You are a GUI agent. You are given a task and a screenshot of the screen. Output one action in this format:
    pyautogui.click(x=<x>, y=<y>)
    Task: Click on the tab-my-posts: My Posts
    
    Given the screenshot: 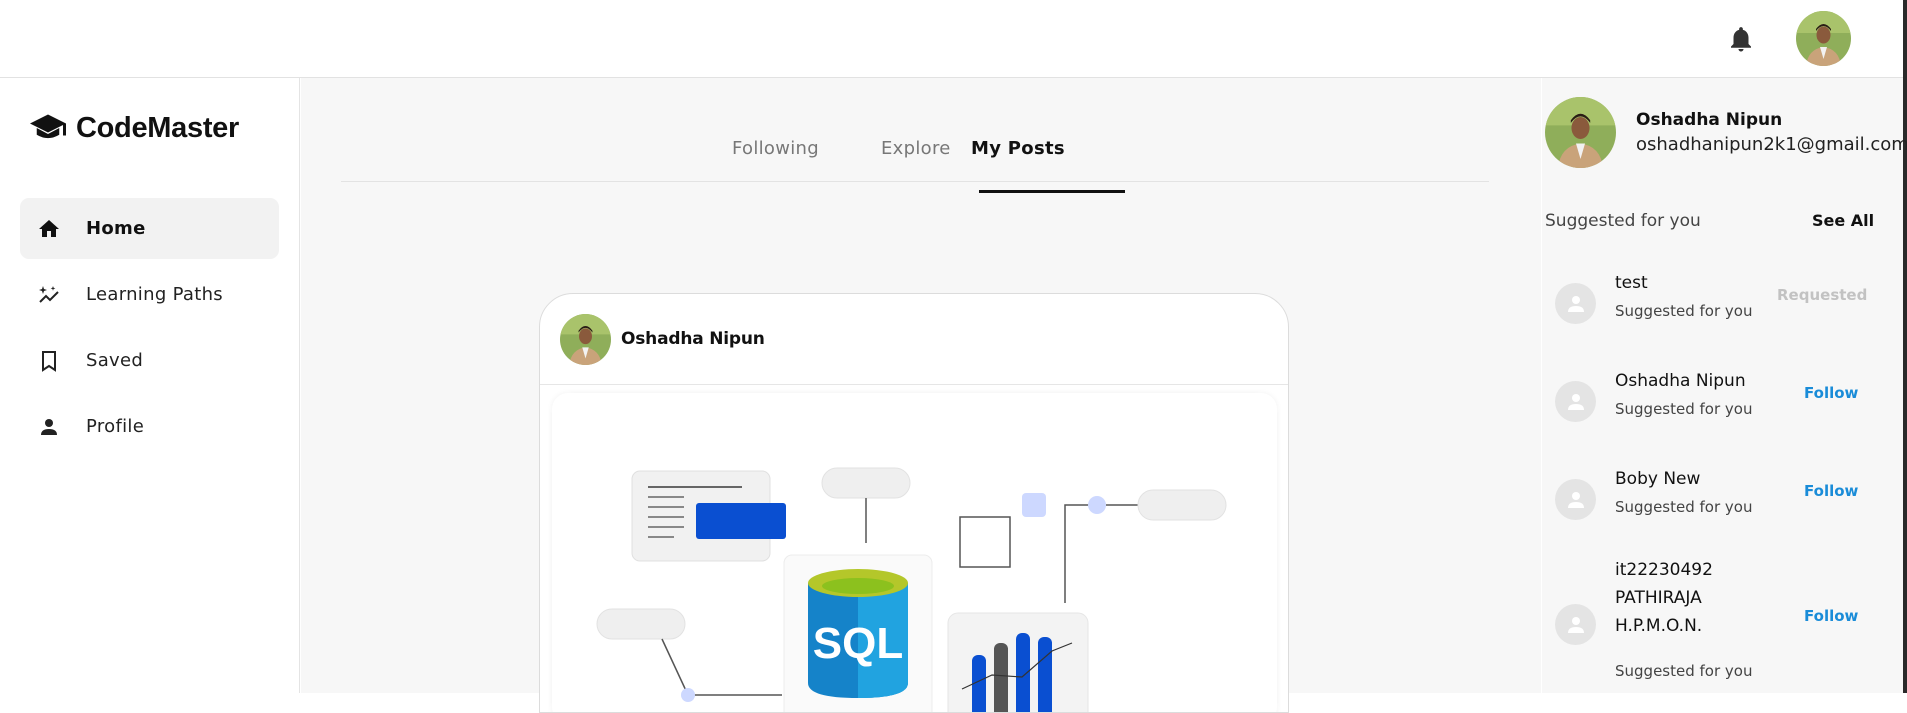 What is the action you would take?
    pyautogui.click(x=1018, y=148)
    